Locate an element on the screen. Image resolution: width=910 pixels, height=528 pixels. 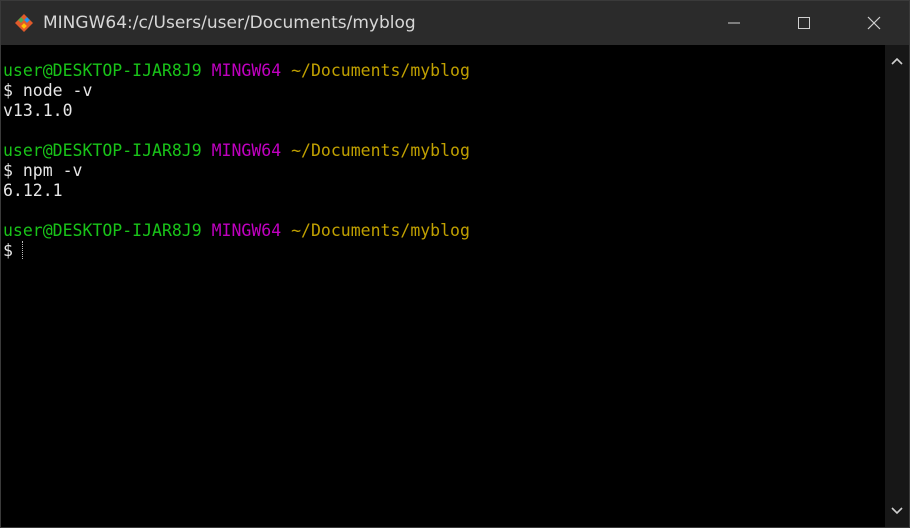
scroll-down-button is located at coordinates (897, 511).